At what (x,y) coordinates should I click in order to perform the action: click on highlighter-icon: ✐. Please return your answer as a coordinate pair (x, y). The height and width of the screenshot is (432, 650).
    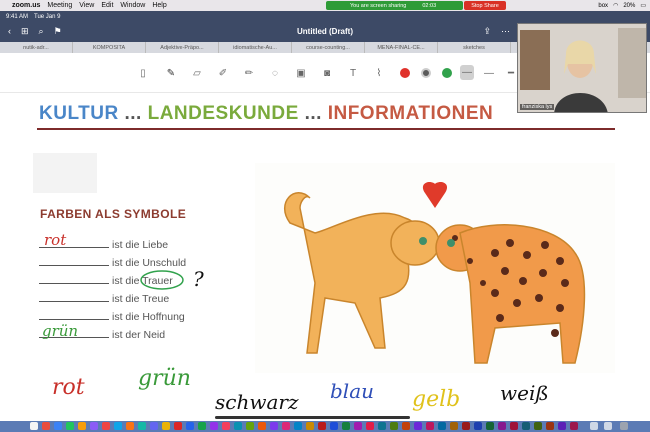
    Looking at the image, I should click on (223, 73).